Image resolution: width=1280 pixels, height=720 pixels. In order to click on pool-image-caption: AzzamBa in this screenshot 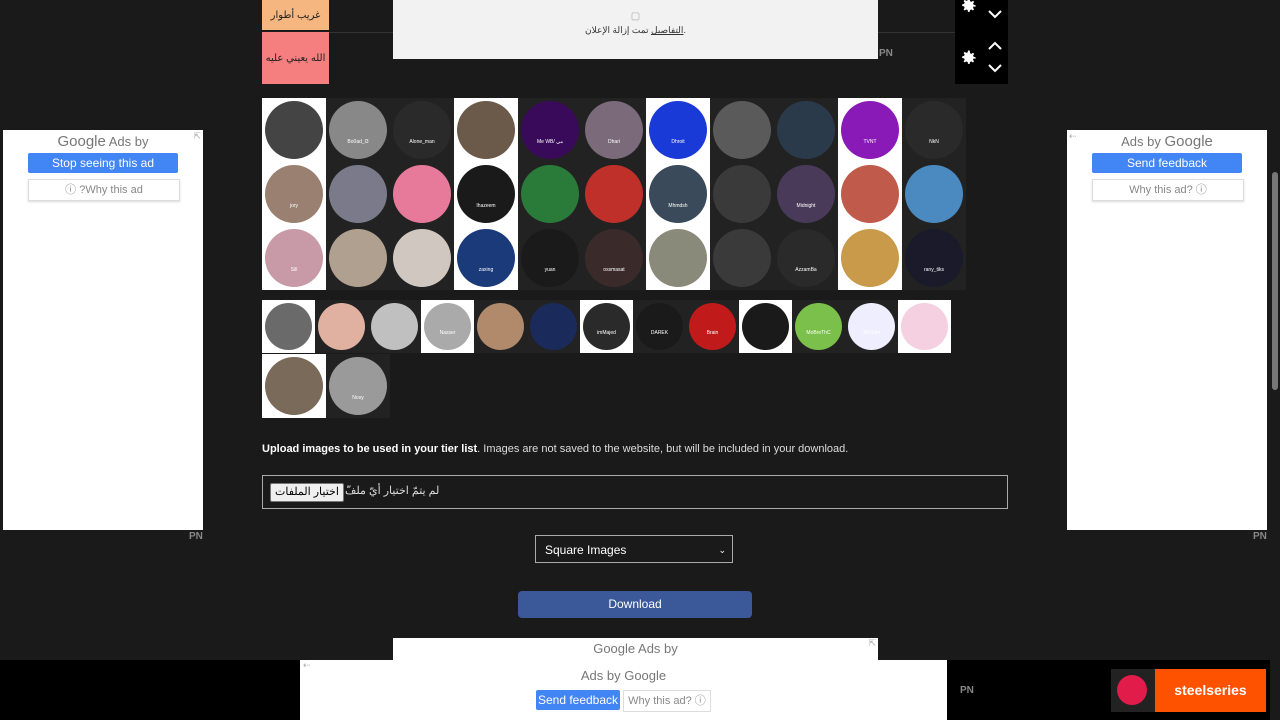, I will do `click(806, 270)`.